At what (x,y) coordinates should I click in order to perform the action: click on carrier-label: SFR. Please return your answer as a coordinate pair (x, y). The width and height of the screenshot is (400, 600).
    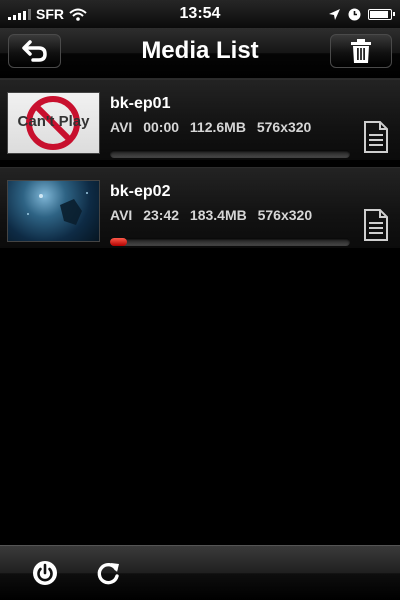
    Looking at the image, I should click on (50, 14).